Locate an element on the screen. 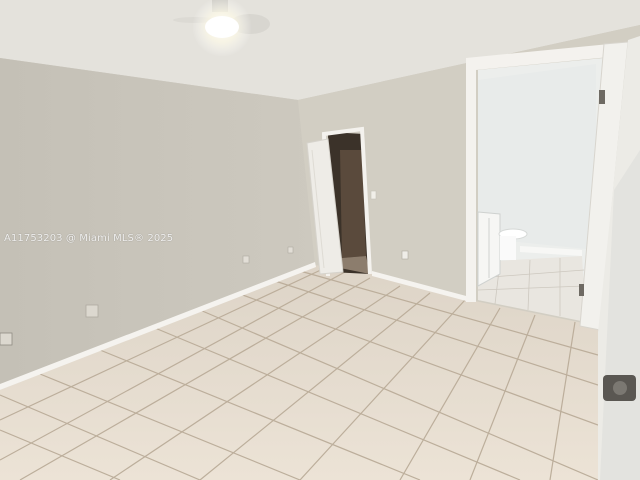 This screenshot has height=480, width=640. outlet-left-wall is located at coordinates (92, 311).